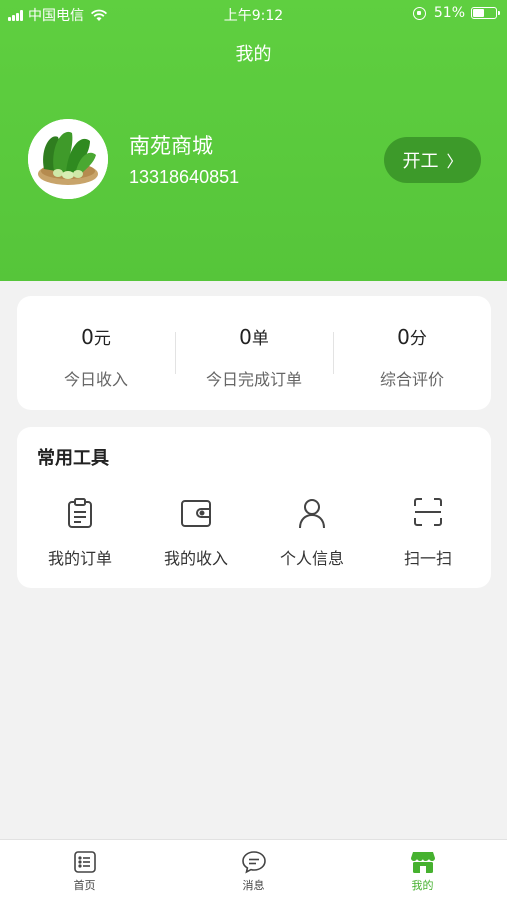  Describe the element at coordinates (428, 537) in the screenshot. I see `tool-scan: 扫一扫` at that location.